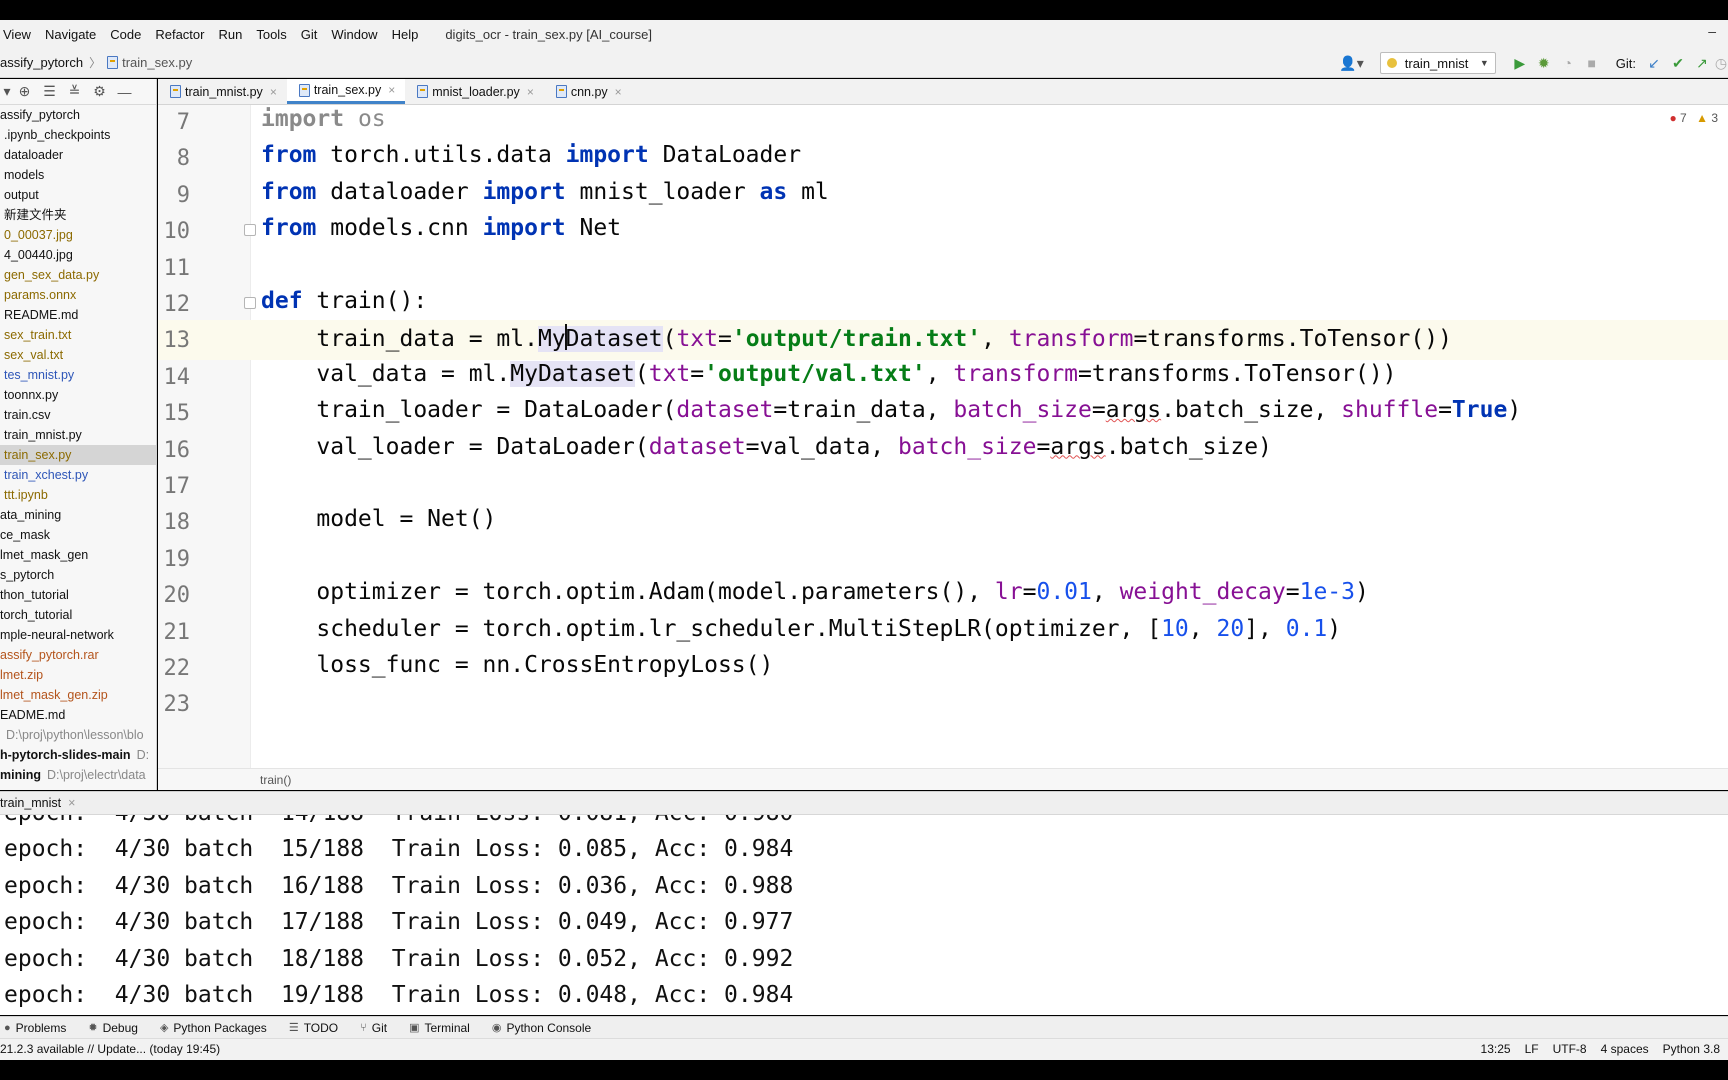 This screenshot has height=1080, width=1728. Describe the element at coordinates (78, 635) in the screenshot. I see `tree-item: mple-neural-network` at that location.